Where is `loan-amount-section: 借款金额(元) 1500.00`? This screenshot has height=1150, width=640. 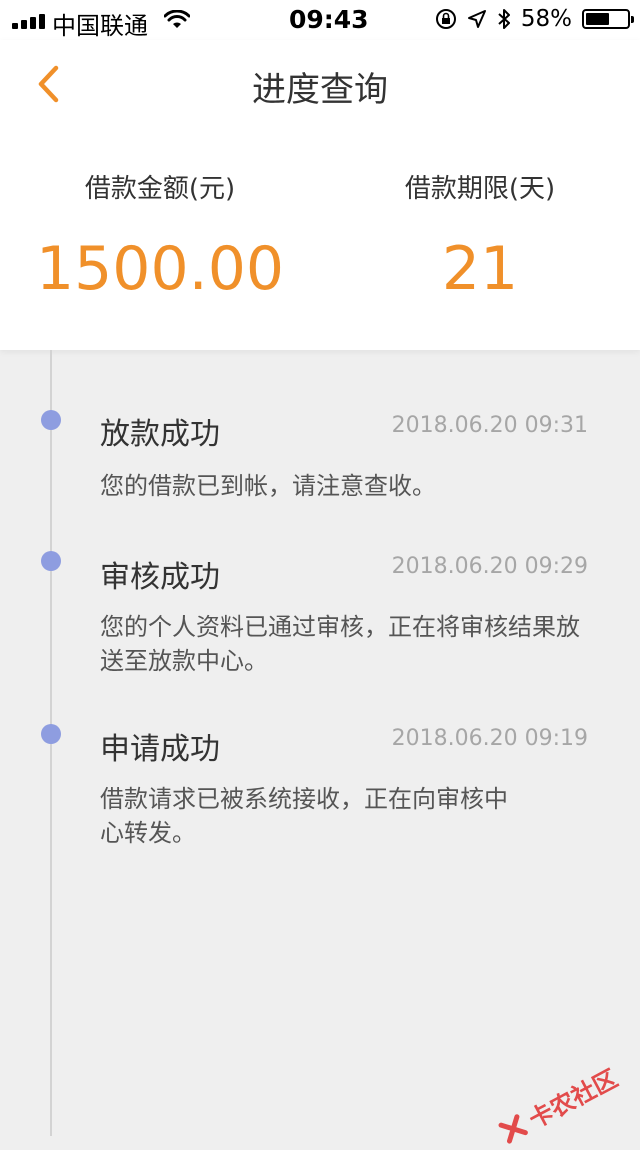
loan-amount-section: 借款金额(元) 1500.00 is located at coordinates (160, 233).